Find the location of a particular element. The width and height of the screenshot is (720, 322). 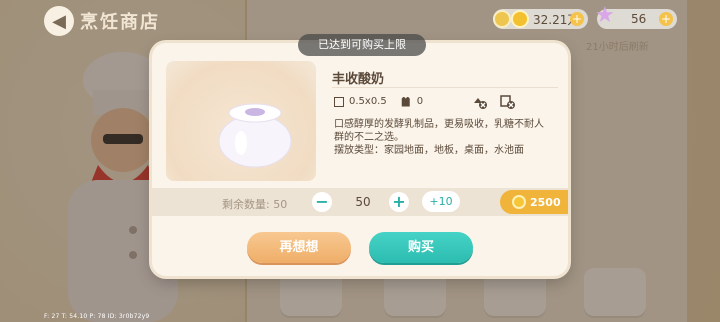

grid-size-icon is located at coordinates (339, 101).